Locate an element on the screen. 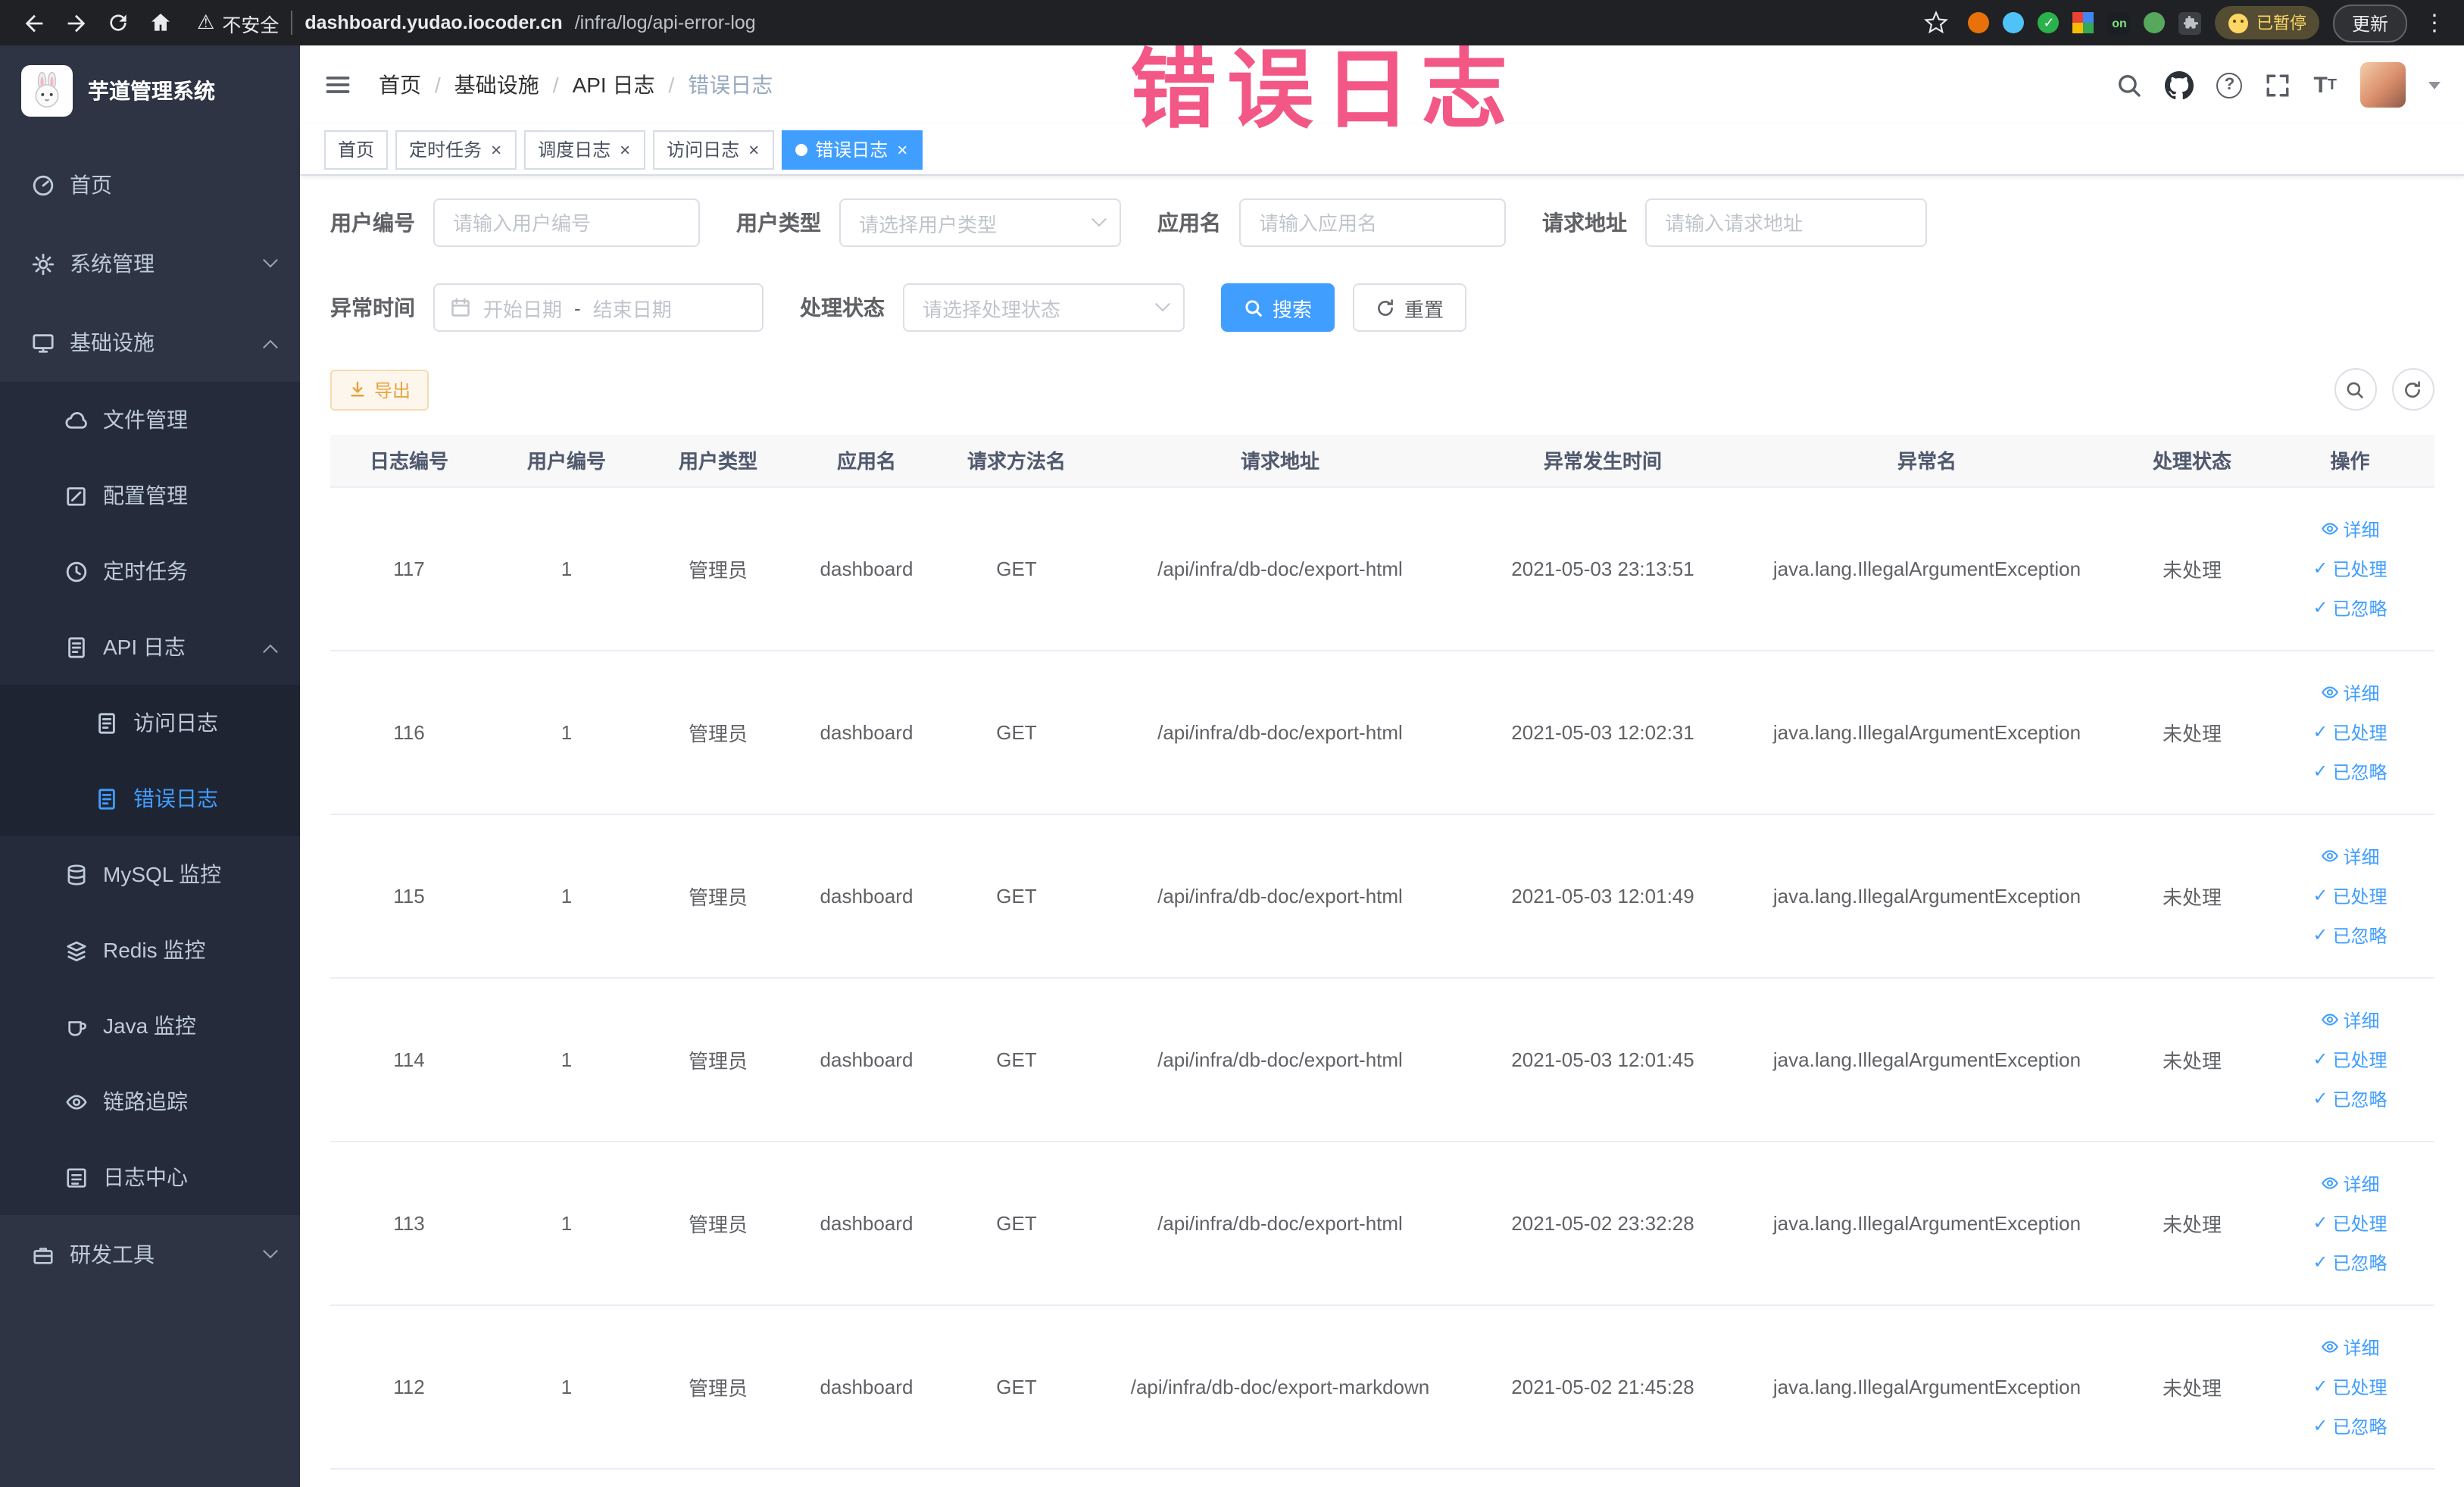  sidebar-item-mysql-monitor: MySQL 监控 is located at coordinates (150, 874).